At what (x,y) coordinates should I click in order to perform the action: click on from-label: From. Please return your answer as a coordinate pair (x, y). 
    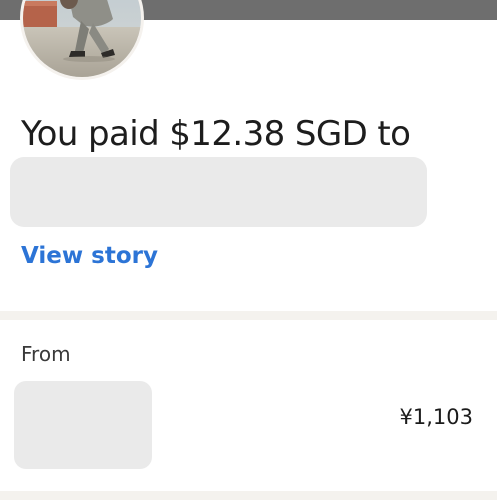
    Looking at the image, I should click on (46, 354).